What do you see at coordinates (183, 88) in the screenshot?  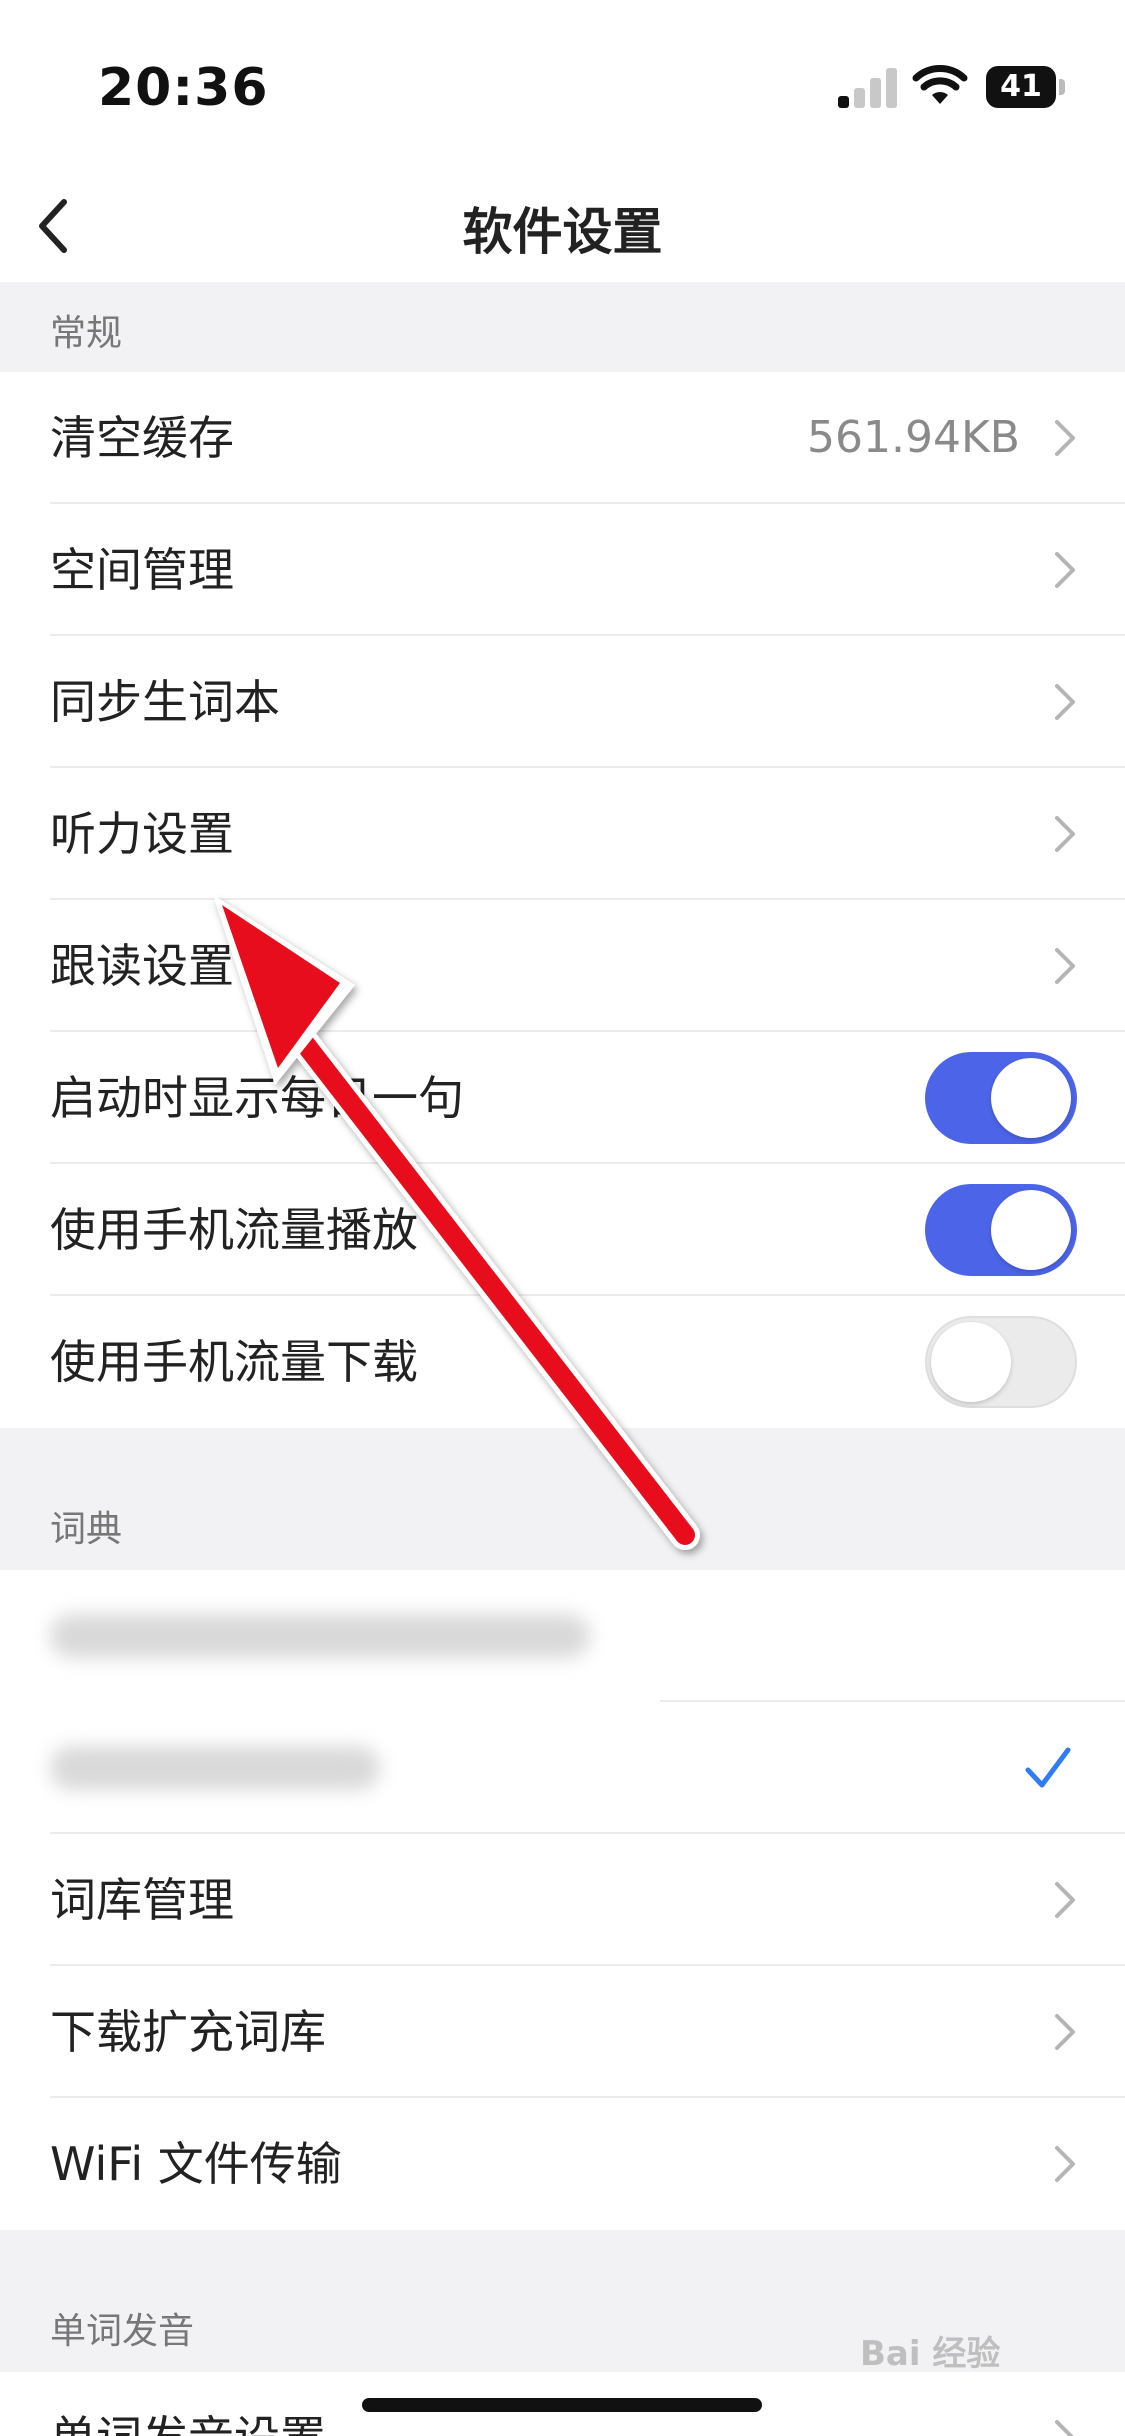 I see `status-time: 20:36` at bounding box center [183, 88].